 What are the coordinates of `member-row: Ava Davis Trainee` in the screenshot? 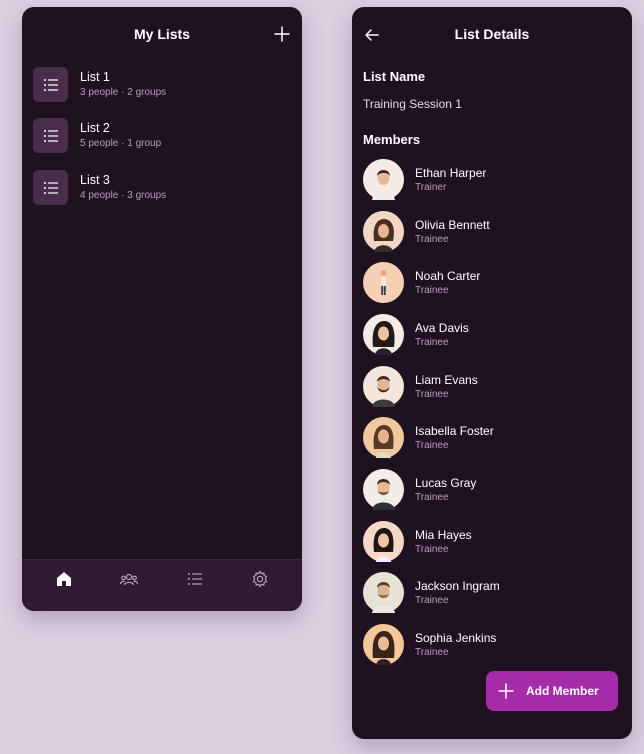 It's located at (493, 335).